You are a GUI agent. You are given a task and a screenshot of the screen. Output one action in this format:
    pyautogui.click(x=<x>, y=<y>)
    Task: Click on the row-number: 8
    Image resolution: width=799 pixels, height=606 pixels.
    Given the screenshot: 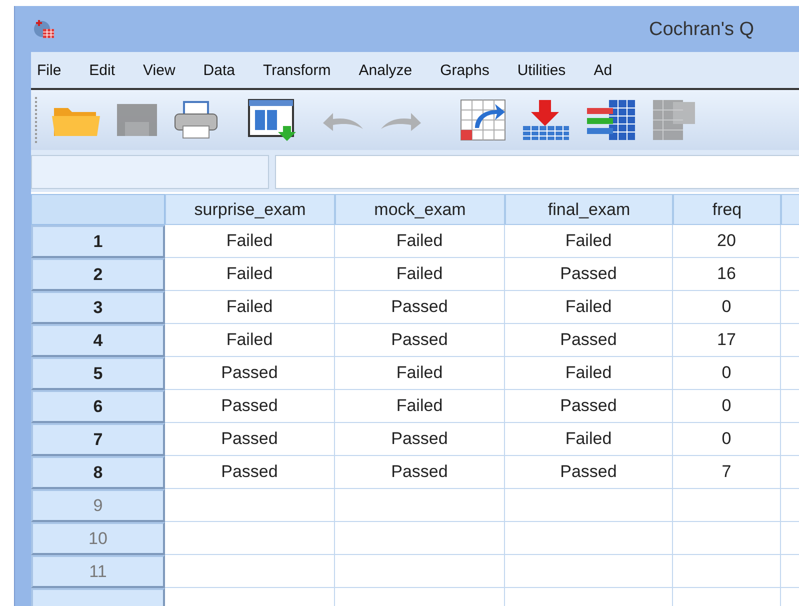 What is the action you would take?
    pyautogui.click(x=98, y=472)
    